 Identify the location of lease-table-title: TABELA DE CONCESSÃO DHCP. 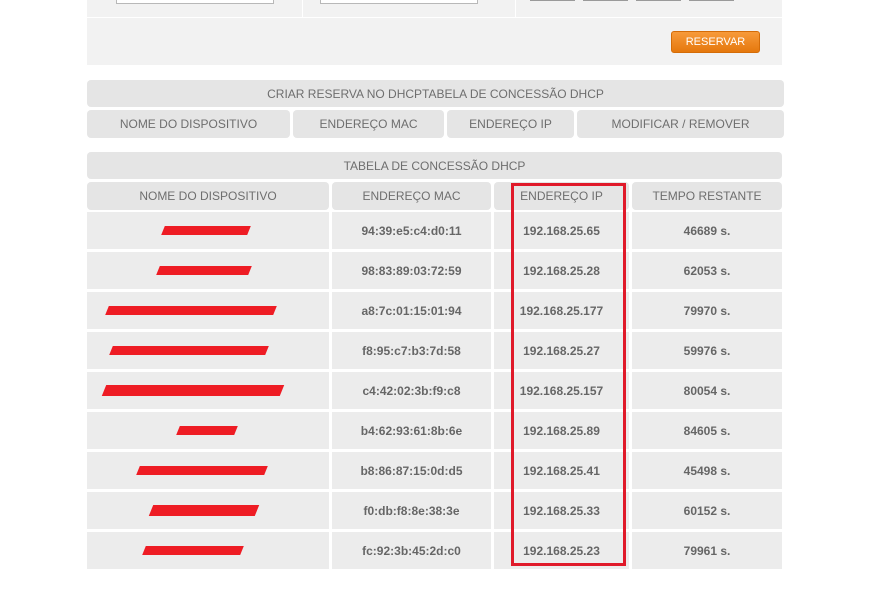
(434, 165).